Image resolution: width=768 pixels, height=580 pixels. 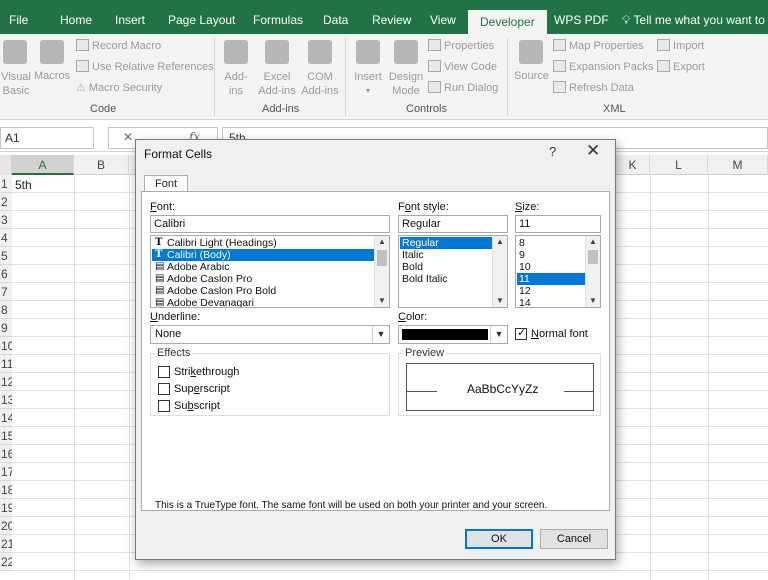 I want to click on size-item: 10, so click(x=551, y=267).